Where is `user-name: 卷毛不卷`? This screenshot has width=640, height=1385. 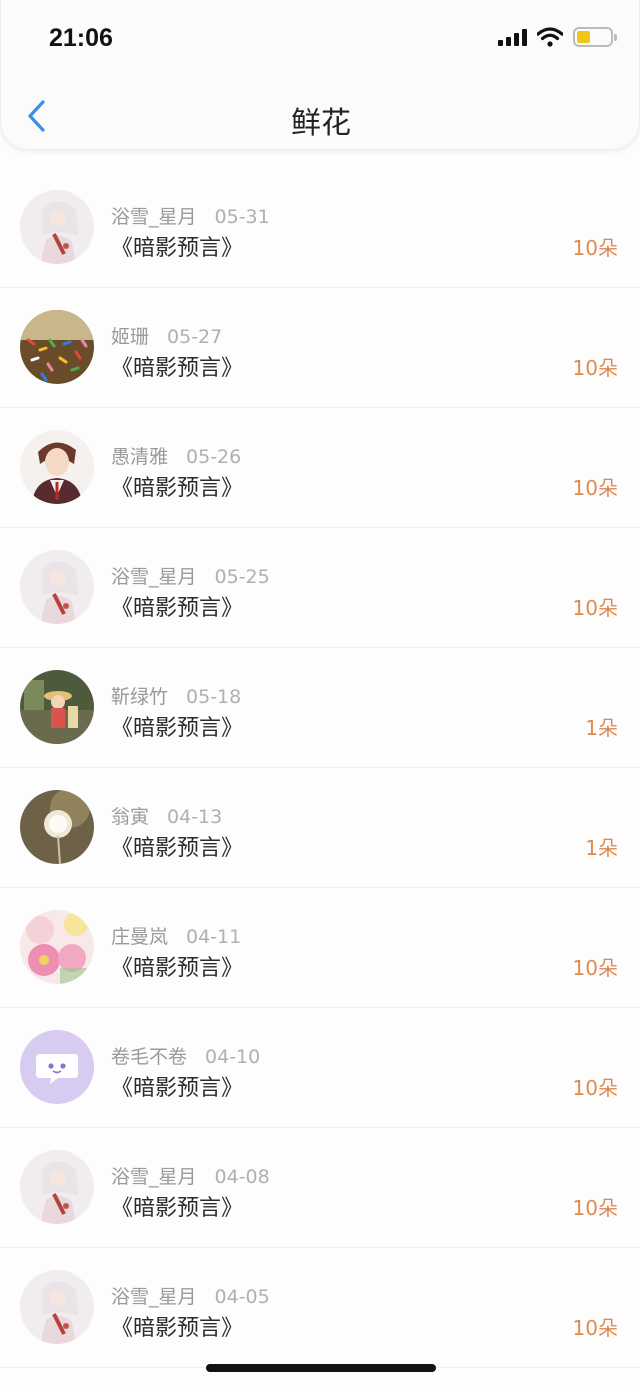 user-name: 卷毛不卷 is located at coordinates (149, 1057).